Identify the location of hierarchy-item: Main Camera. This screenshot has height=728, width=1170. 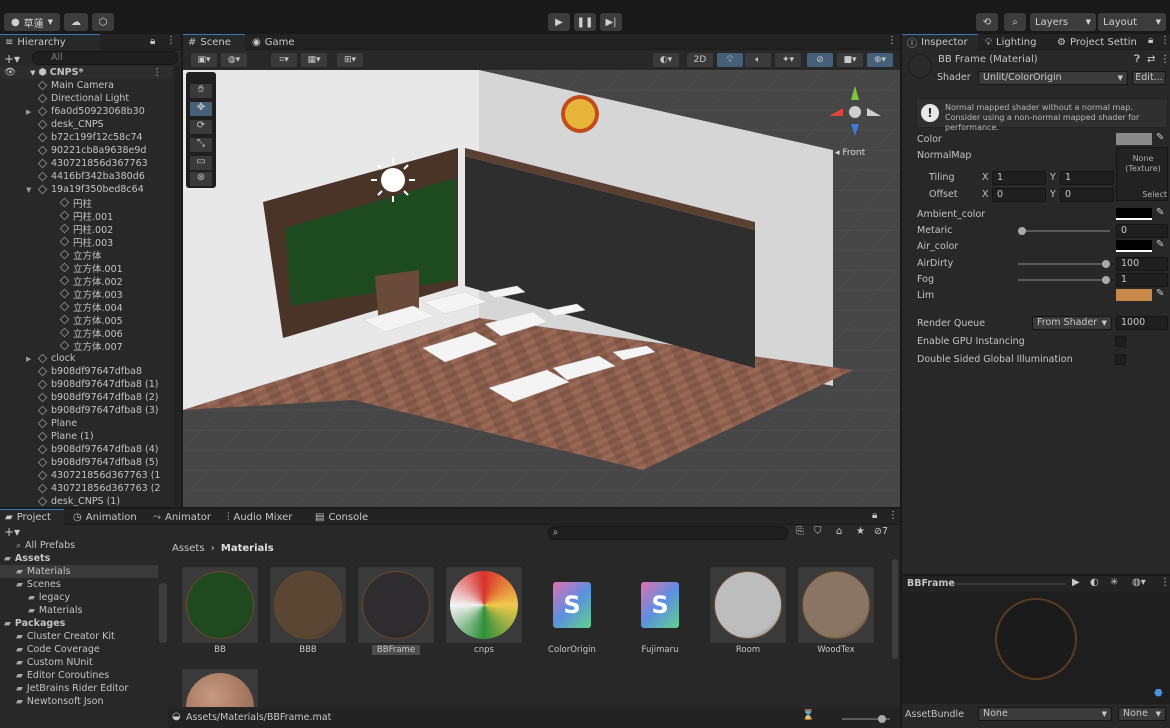
(75, 85).